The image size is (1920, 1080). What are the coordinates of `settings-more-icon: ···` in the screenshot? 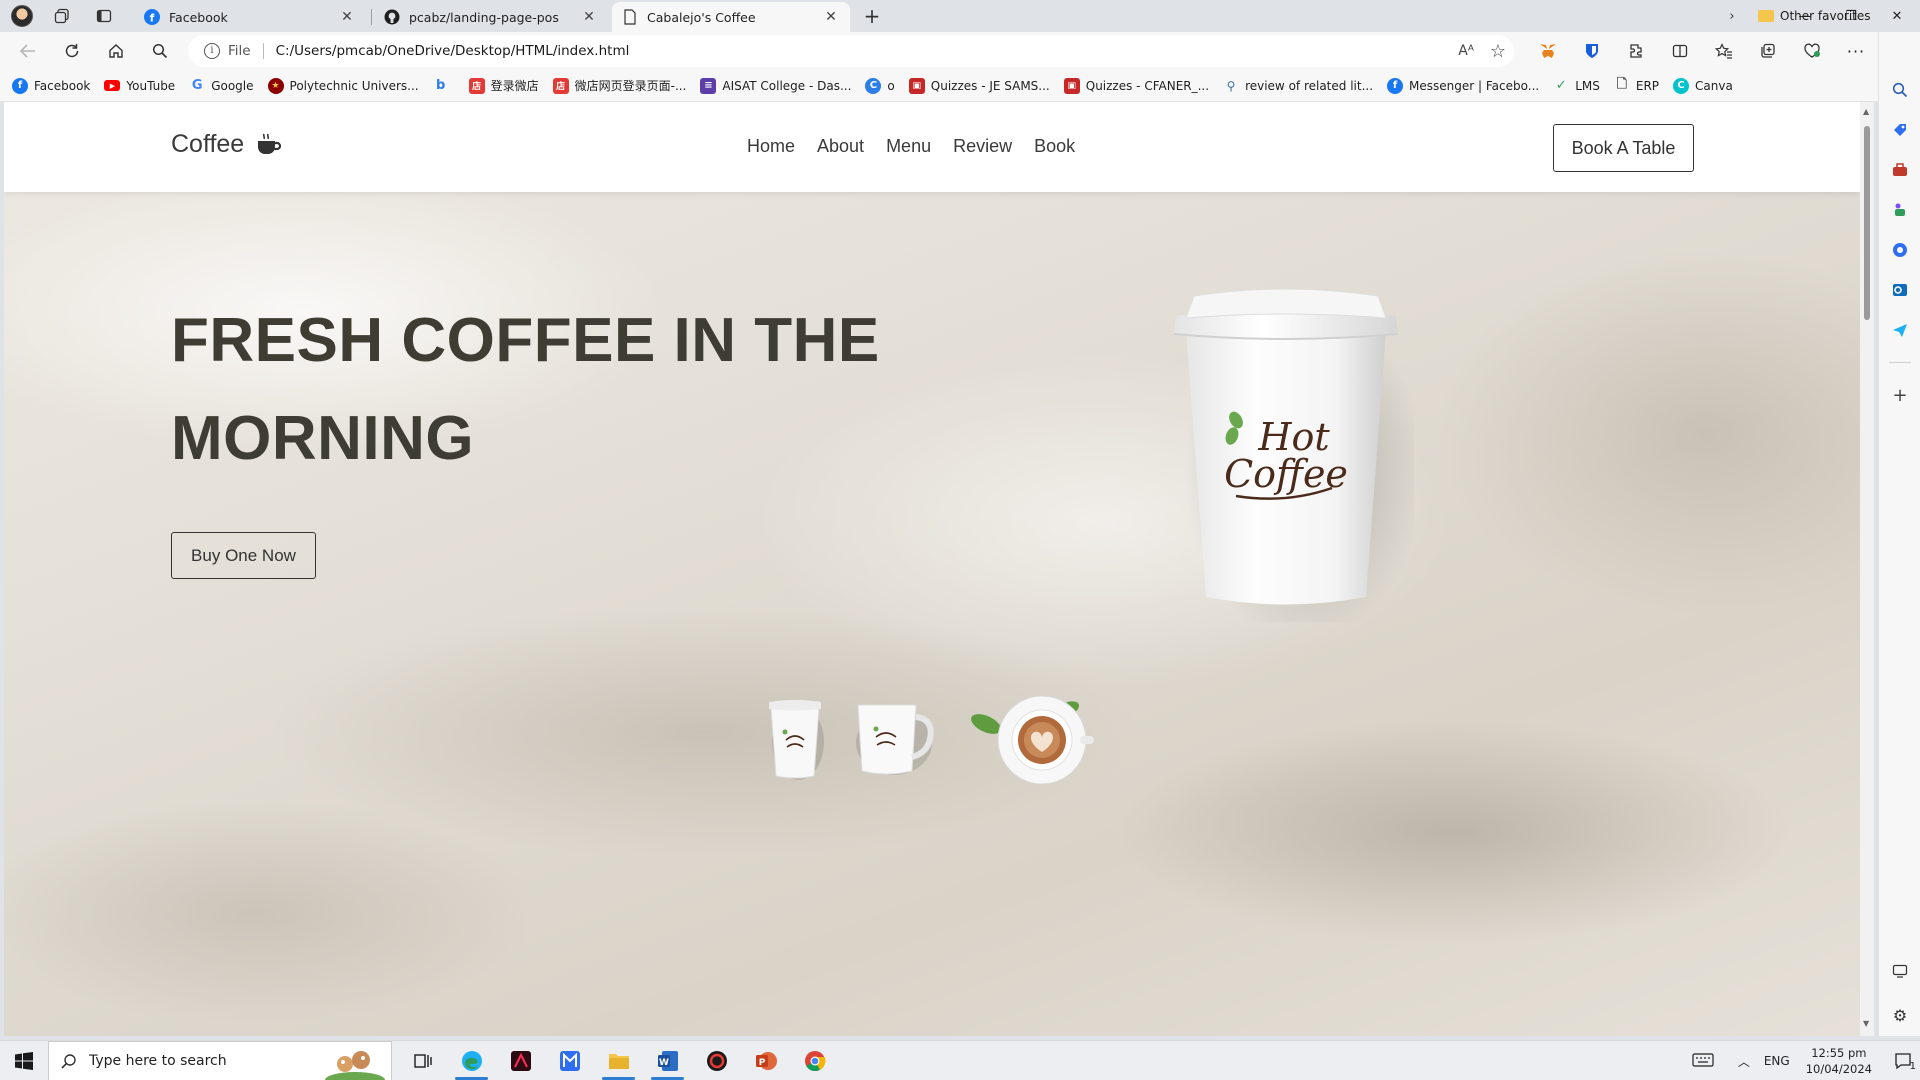 It's located at (1856, 51).